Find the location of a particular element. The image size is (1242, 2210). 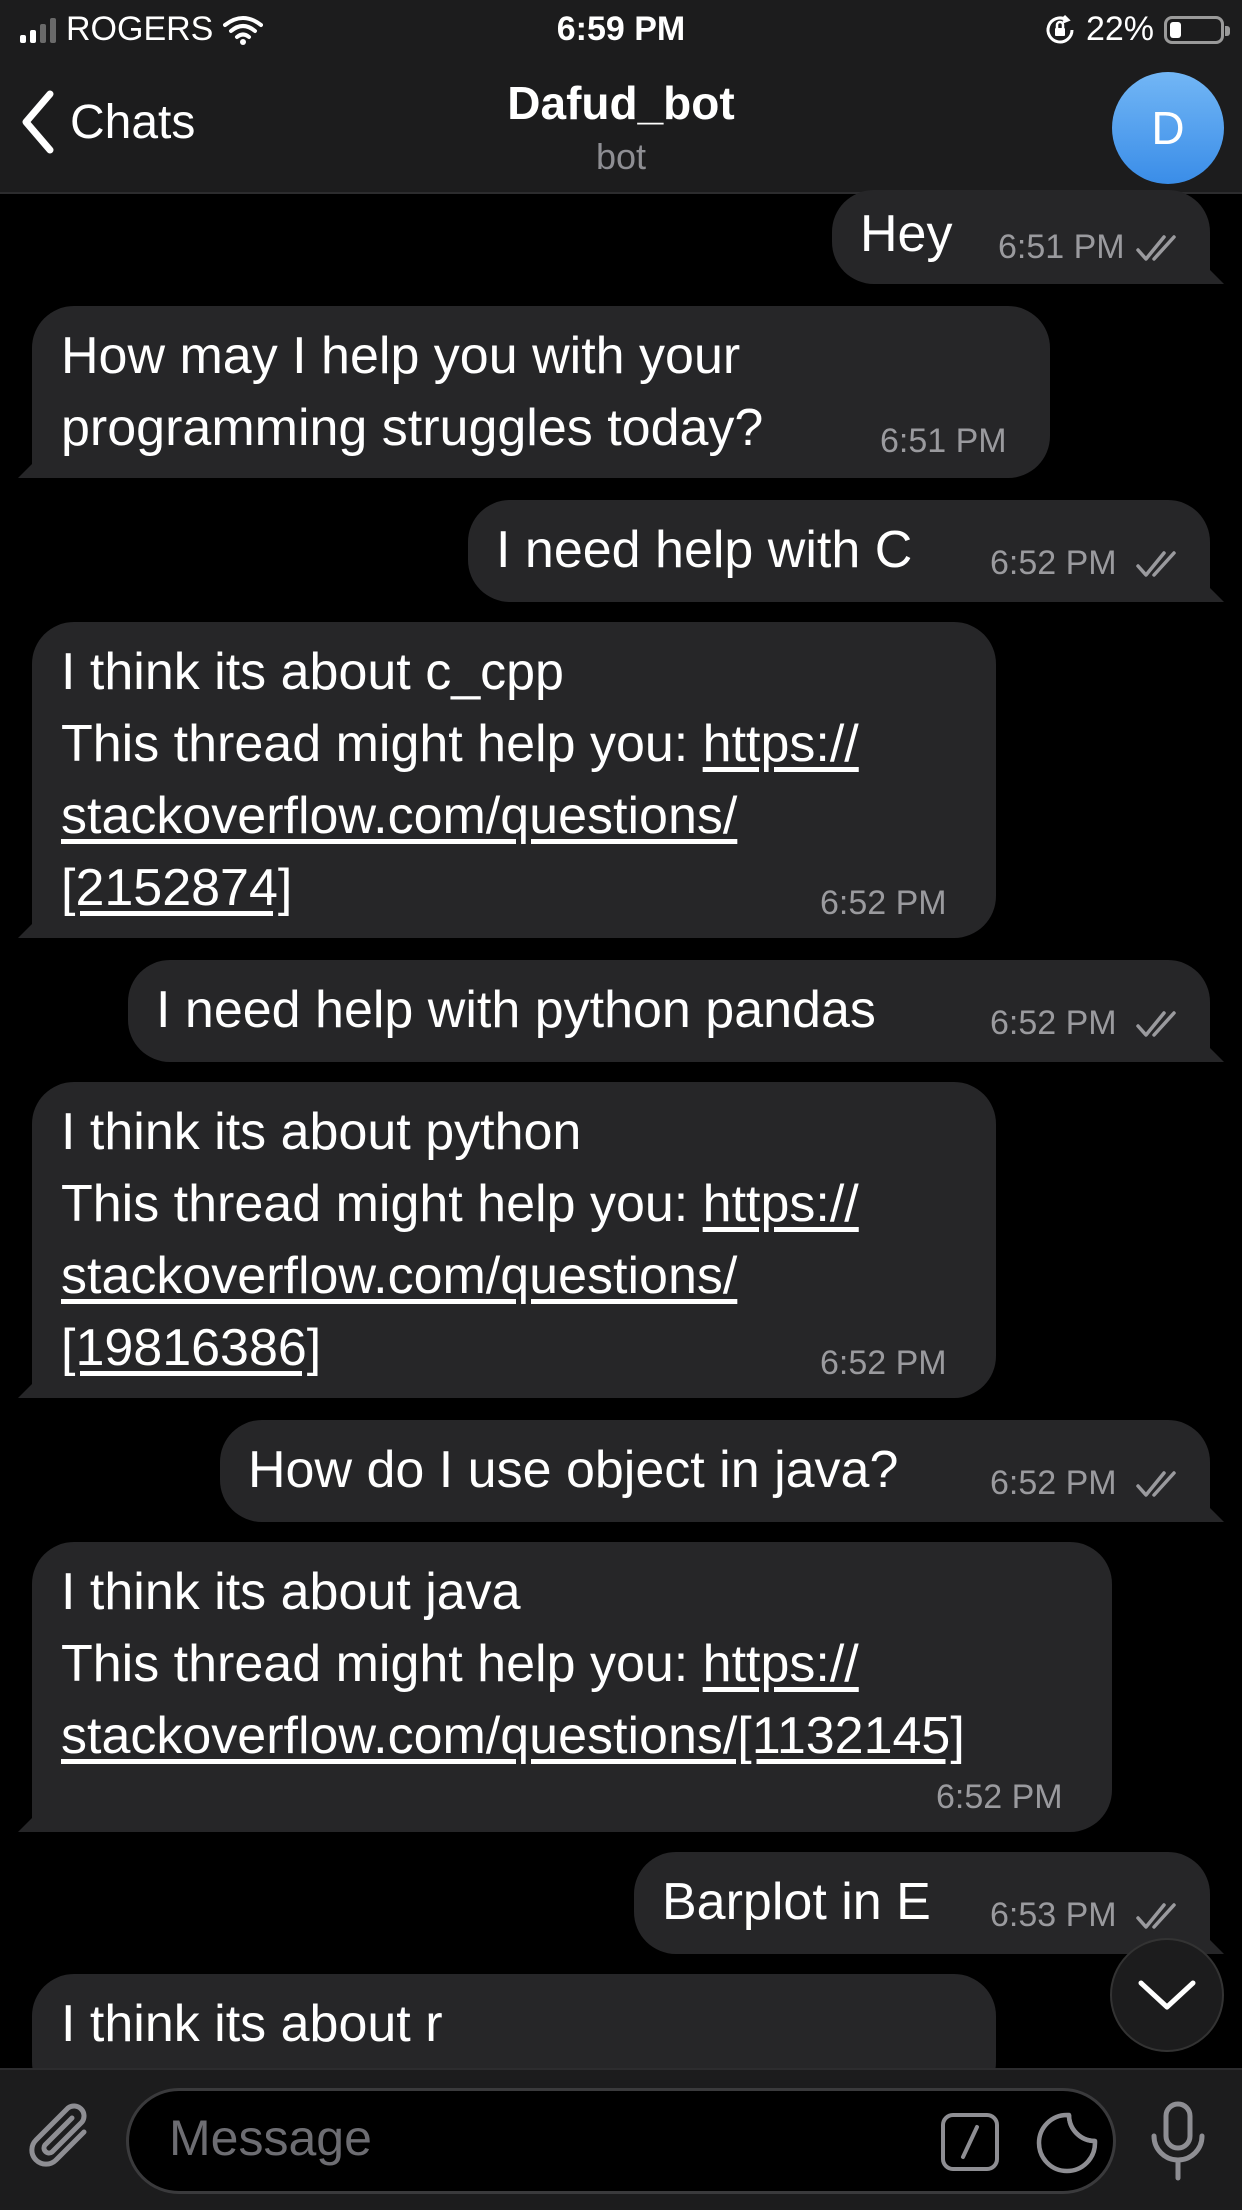

message-placeholder: Message is located at coordinates (270, 2138).